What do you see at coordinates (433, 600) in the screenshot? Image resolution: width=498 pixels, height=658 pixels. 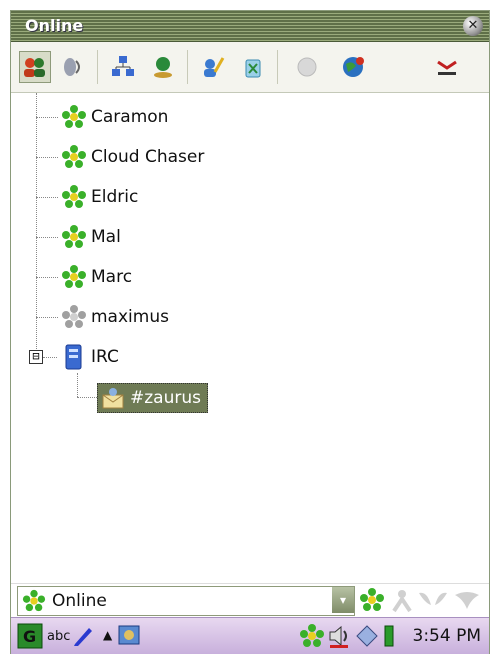 I see `wings-icon` at bounding box center [433, 600].